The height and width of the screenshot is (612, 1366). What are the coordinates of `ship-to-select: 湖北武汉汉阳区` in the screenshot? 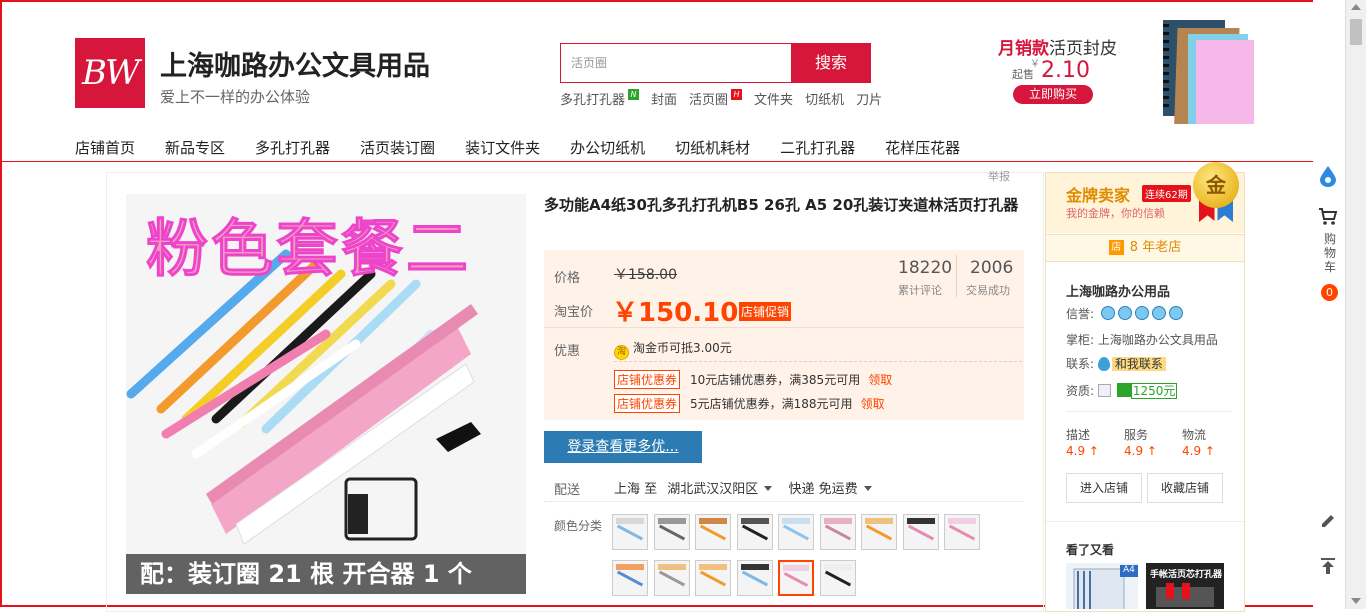 It's located at (720, 489).